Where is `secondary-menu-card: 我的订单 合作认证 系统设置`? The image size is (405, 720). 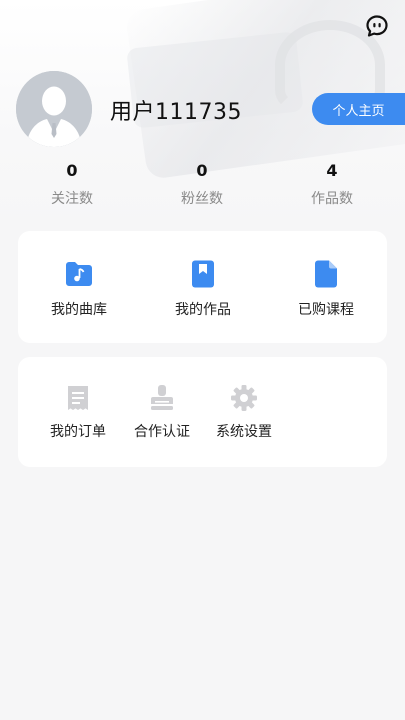 secondary-menu-card: 我的订单 合作认证 系统设置 is located at coordinates (202, 412).